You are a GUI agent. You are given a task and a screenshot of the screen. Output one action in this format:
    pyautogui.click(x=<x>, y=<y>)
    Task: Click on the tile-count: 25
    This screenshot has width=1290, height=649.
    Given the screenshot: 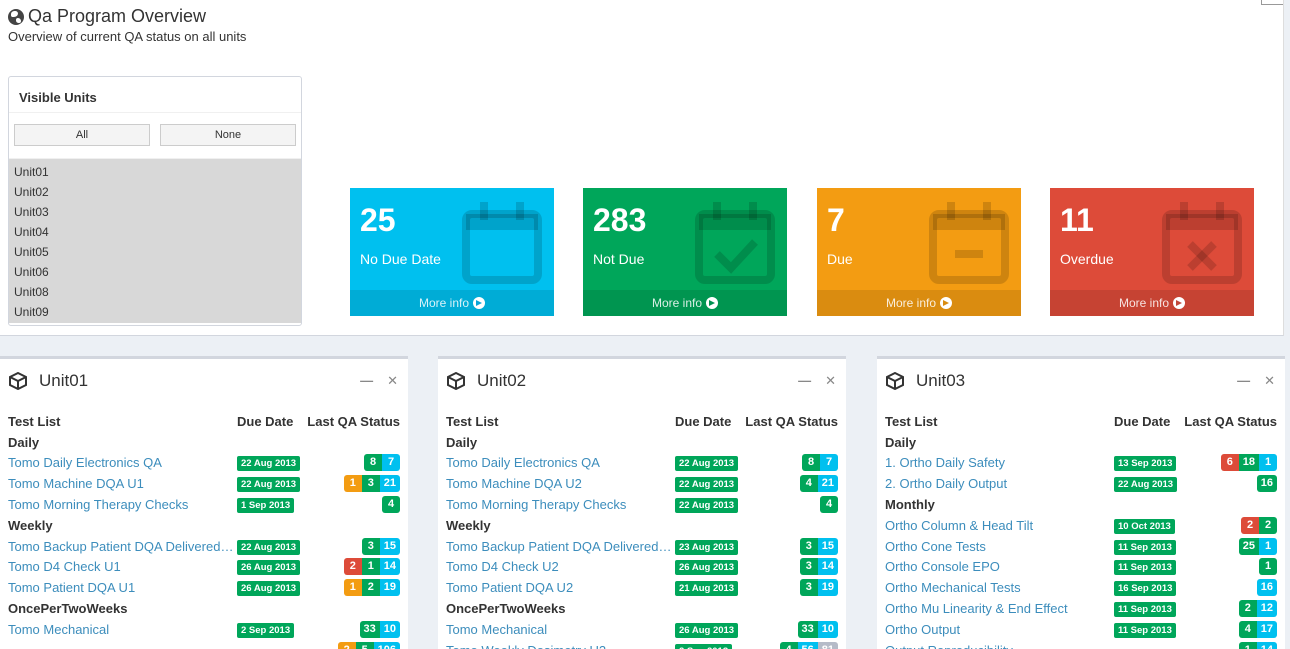 What is the action you would take?
    pyautogui.click(x=378, y=220)
    